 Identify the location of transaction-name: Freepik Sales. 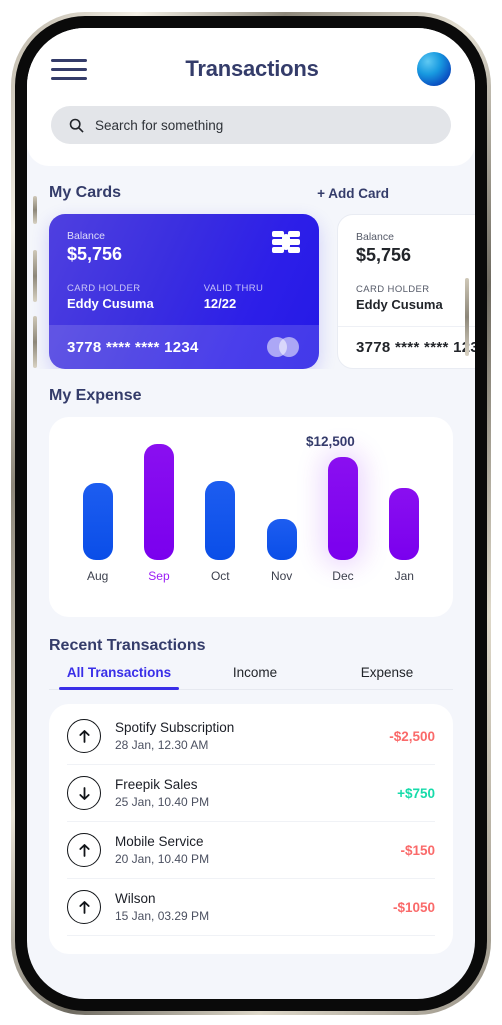
(156, 784).